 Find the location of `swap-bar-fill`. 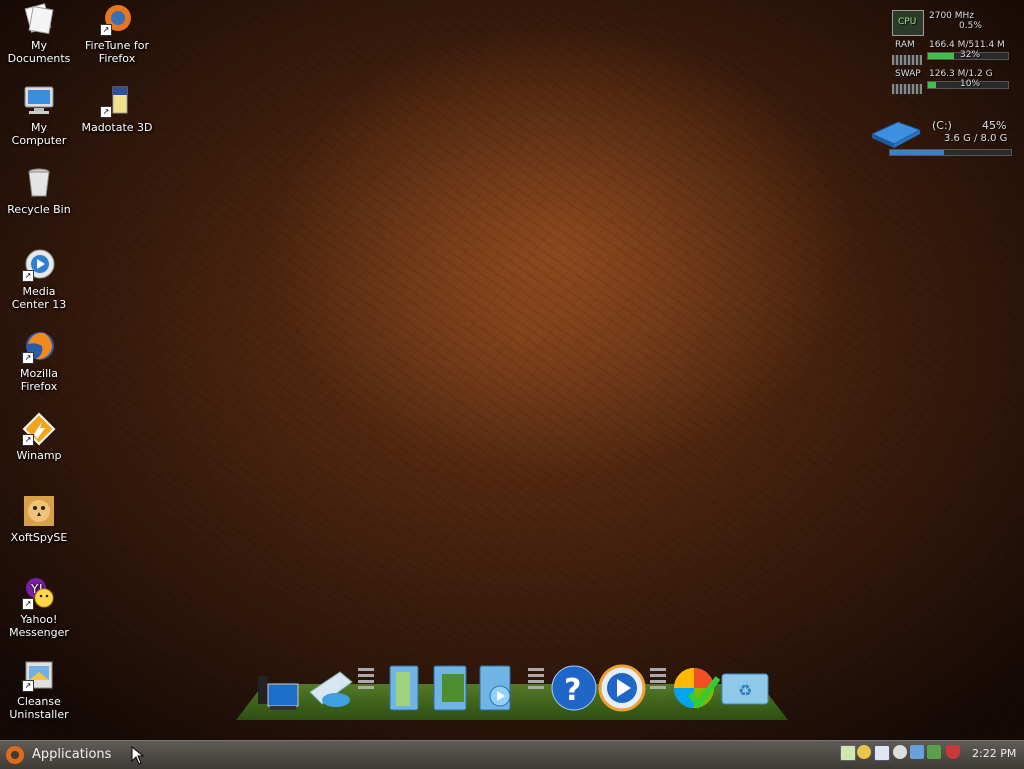

swap-bar-fill is located at coordinates (932, 85).